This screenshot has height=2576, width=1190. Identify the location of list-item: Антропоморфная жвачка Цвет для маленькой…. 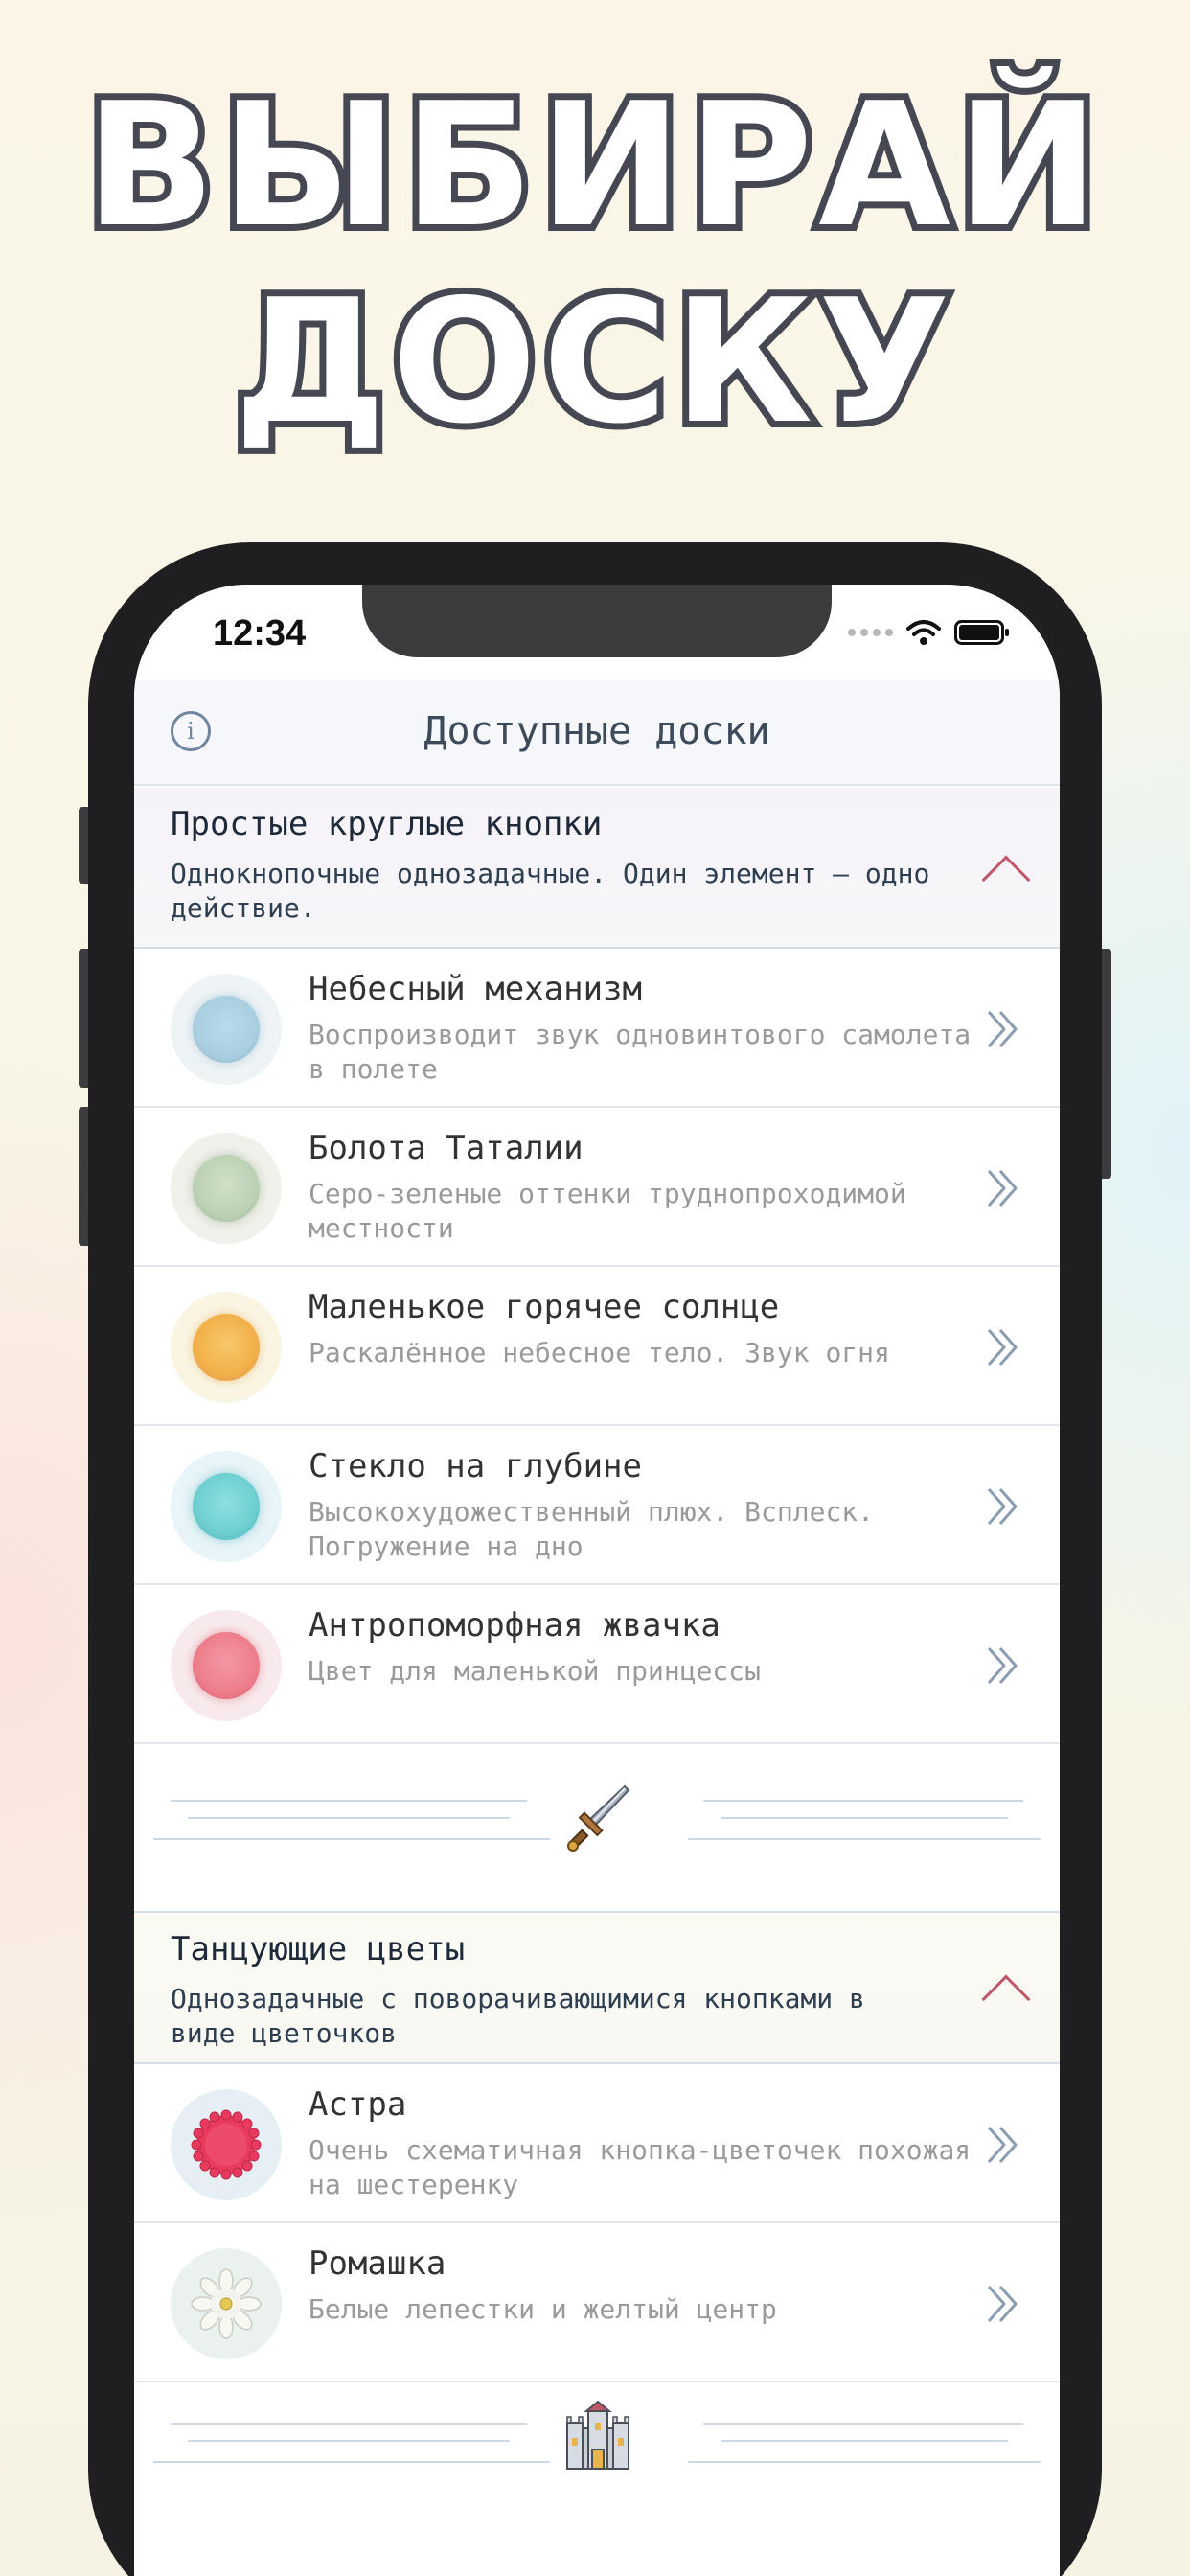
(597, 1664).